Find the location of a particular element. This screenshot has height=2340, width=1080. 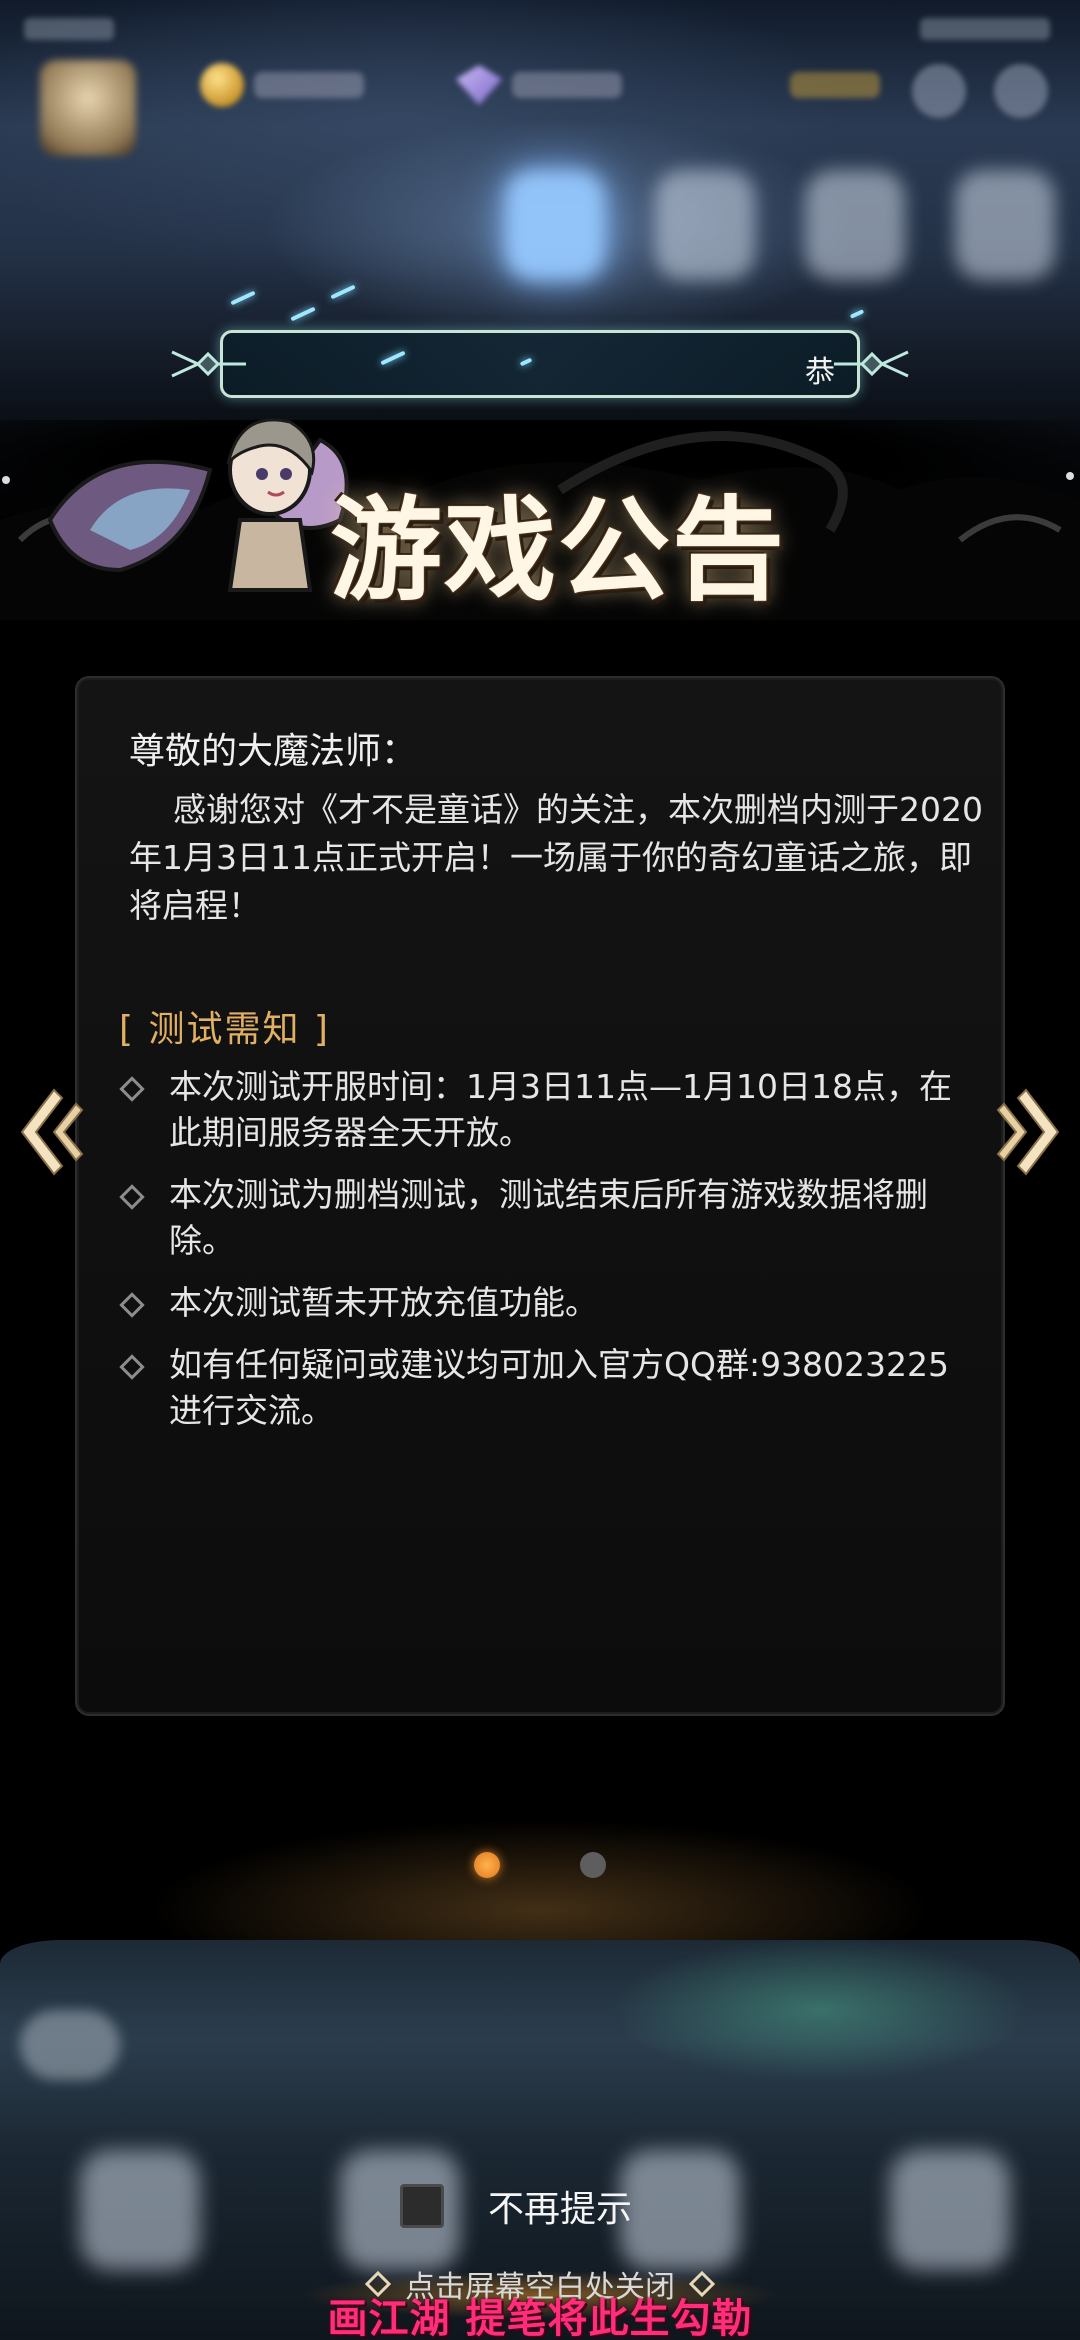

page-indicator-dot is located at coordinates (593, 1865).